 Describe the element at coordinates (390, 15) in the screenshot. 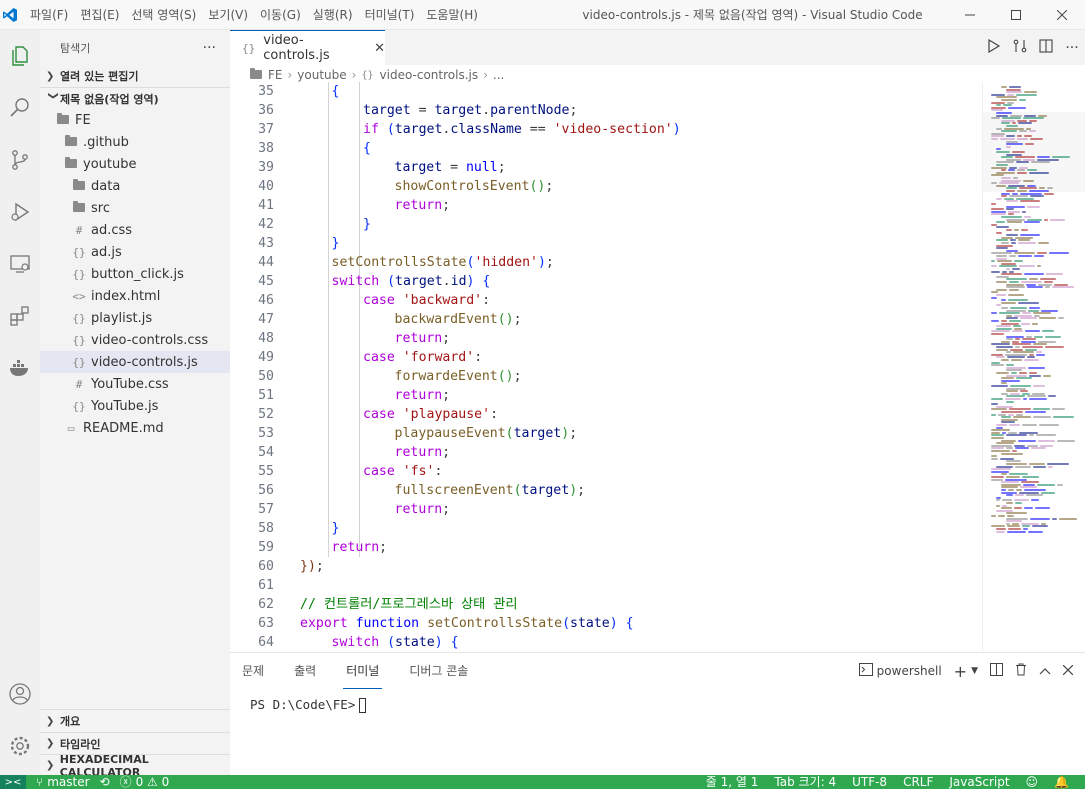

I see `menu-terminal: 터미널(T)` at that location.